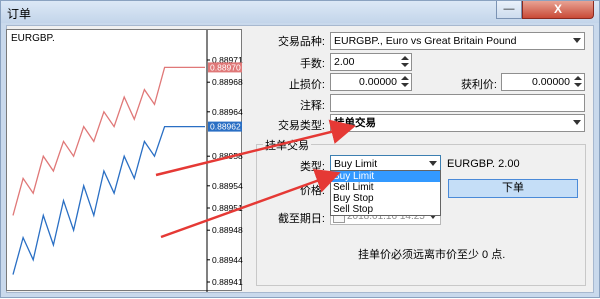 The height and width of the screenshot is (299, 600). Describe the element at coordinates (371, 62) in the screenshot. I see `volume-input: 2.00` at that location.